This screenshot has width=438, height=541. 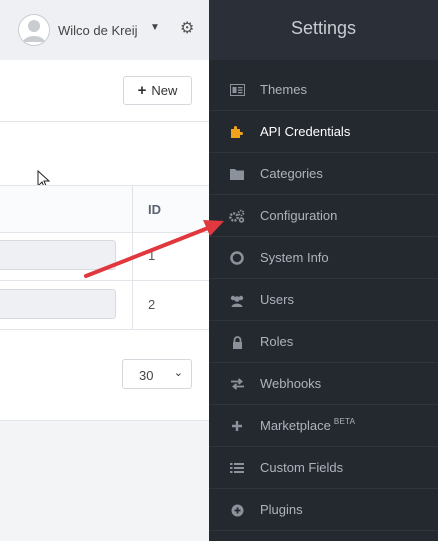 What do you see at coordinates (237, 174) in the screenshot?
I see `folder-icon` at bounding box center [237, 174].